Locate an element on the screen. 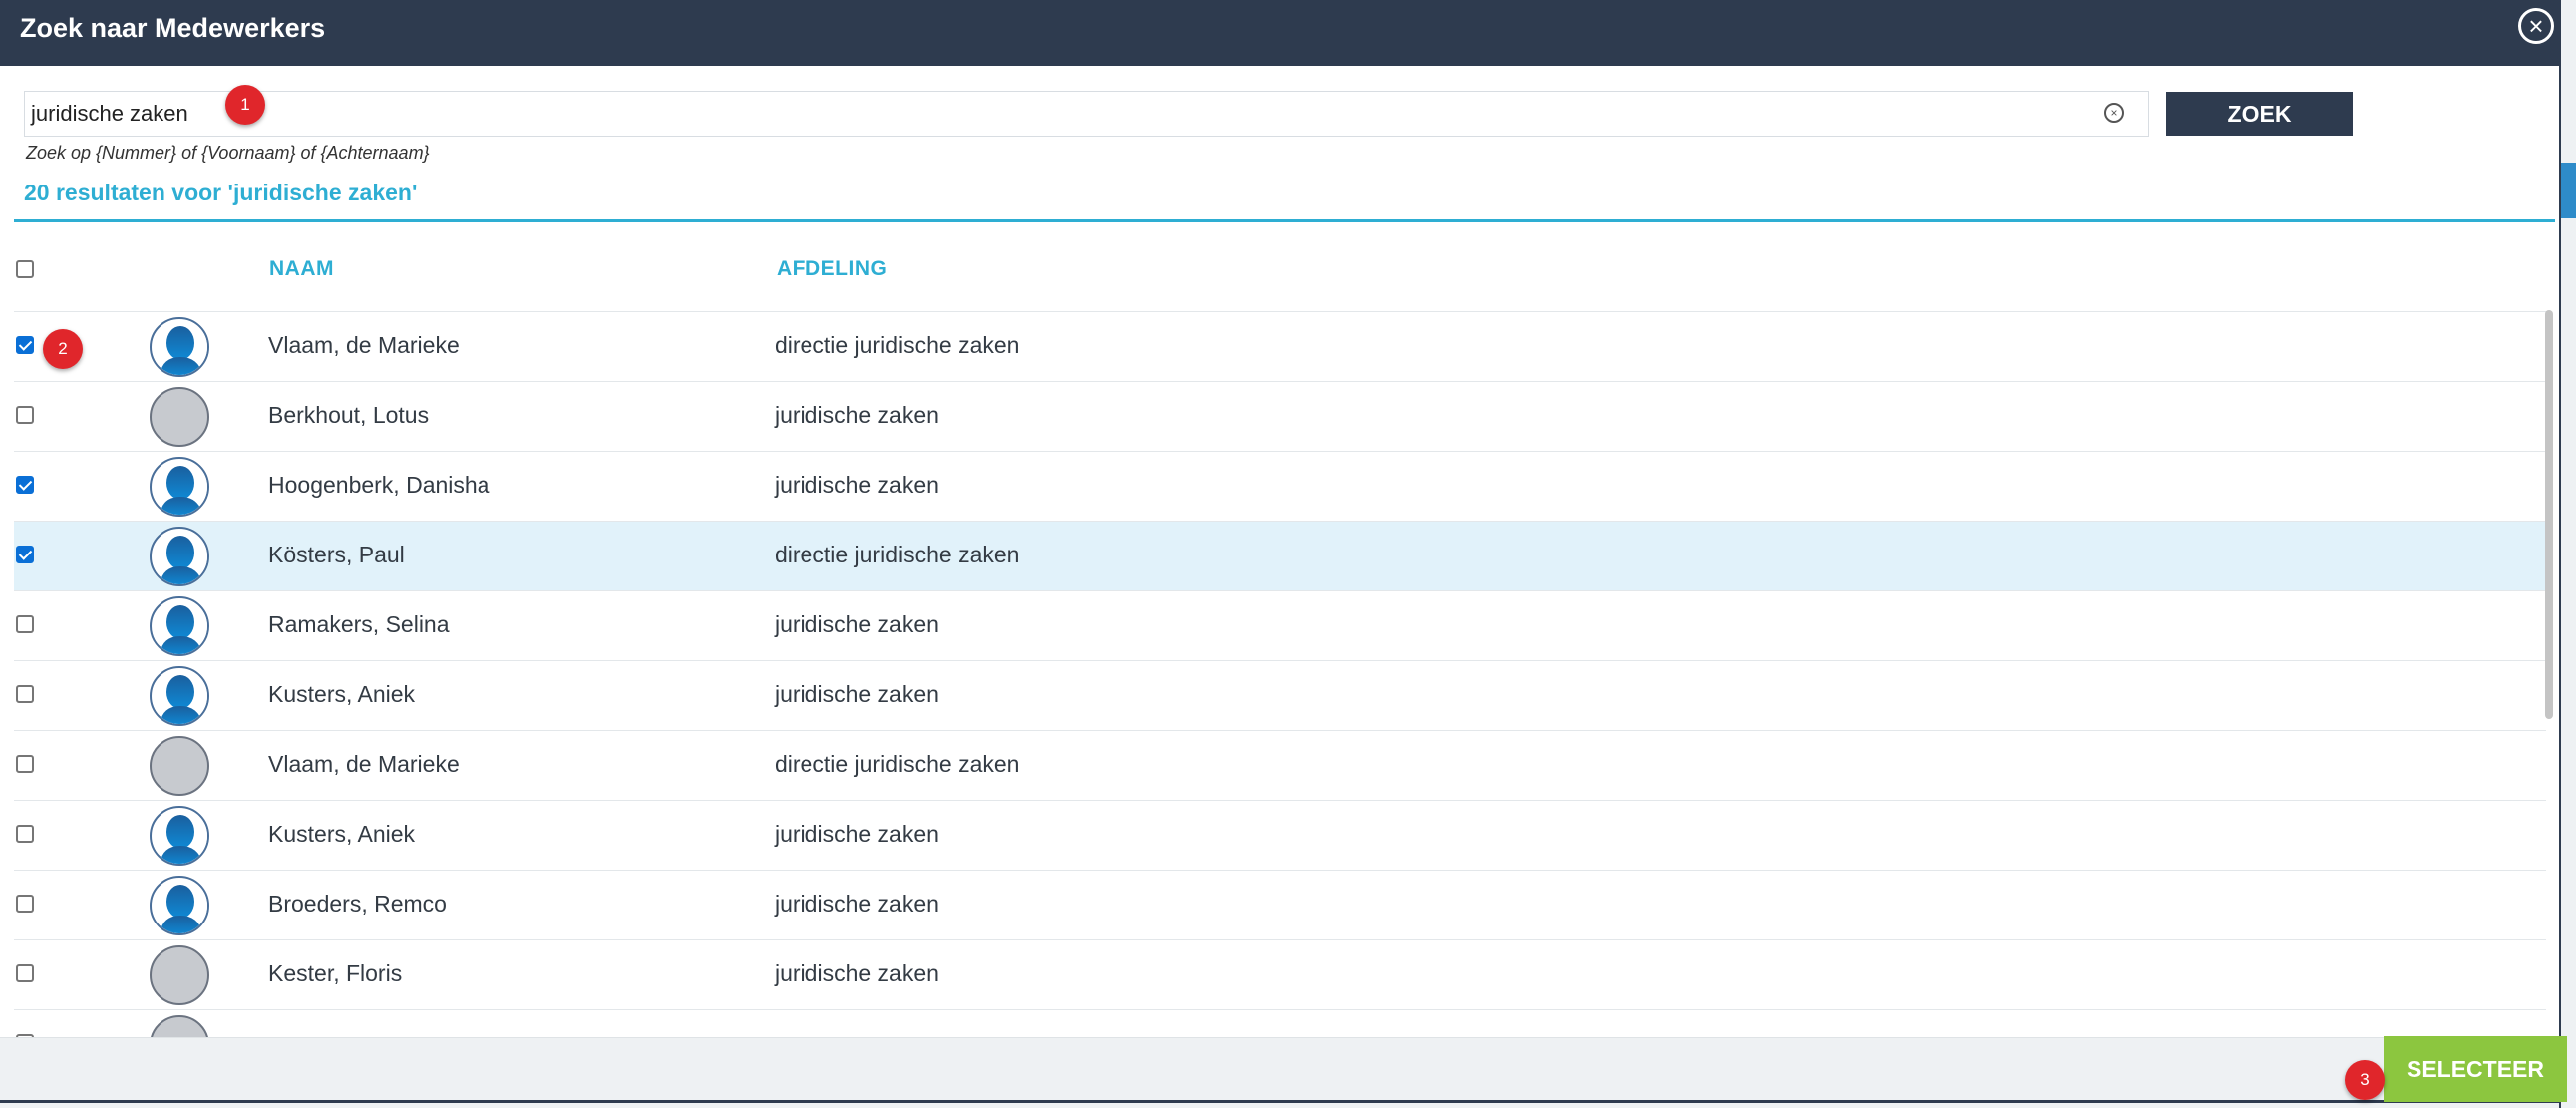  footer-divider is located at coordinates (1279, 1102).